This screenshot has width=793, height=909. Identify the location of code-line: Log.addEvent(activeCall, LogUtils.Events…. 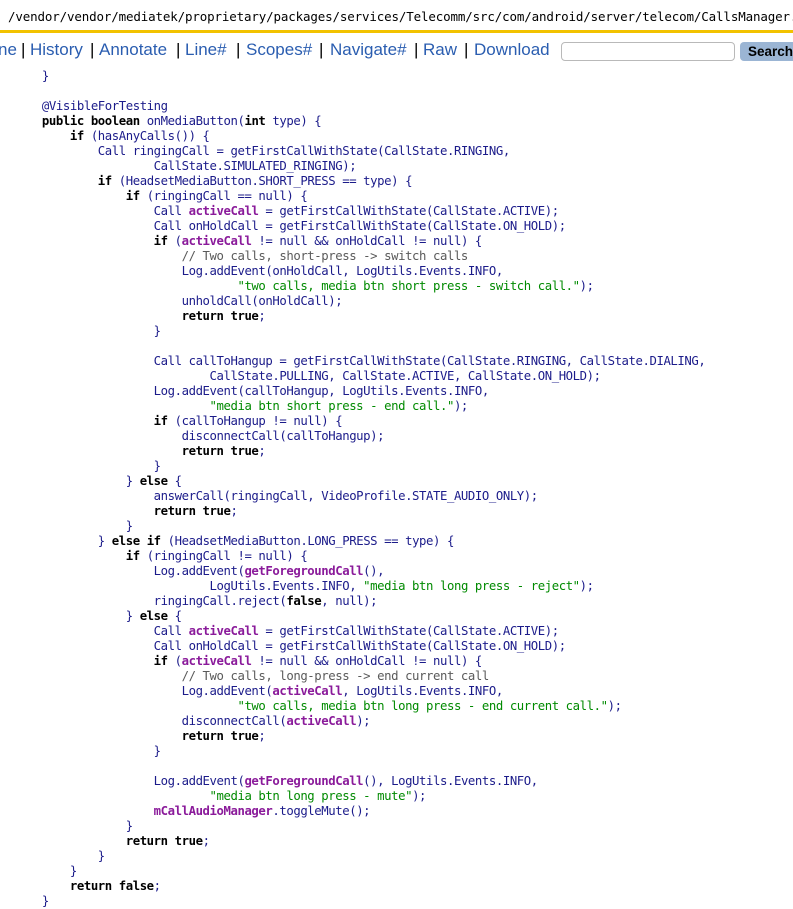
(403, 691).